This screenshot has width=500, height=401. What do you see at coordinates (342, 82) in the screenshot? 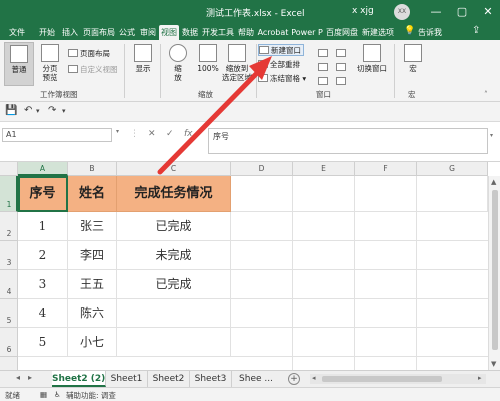
I see `reset-window-position-button` at bounding box center [342, 82].